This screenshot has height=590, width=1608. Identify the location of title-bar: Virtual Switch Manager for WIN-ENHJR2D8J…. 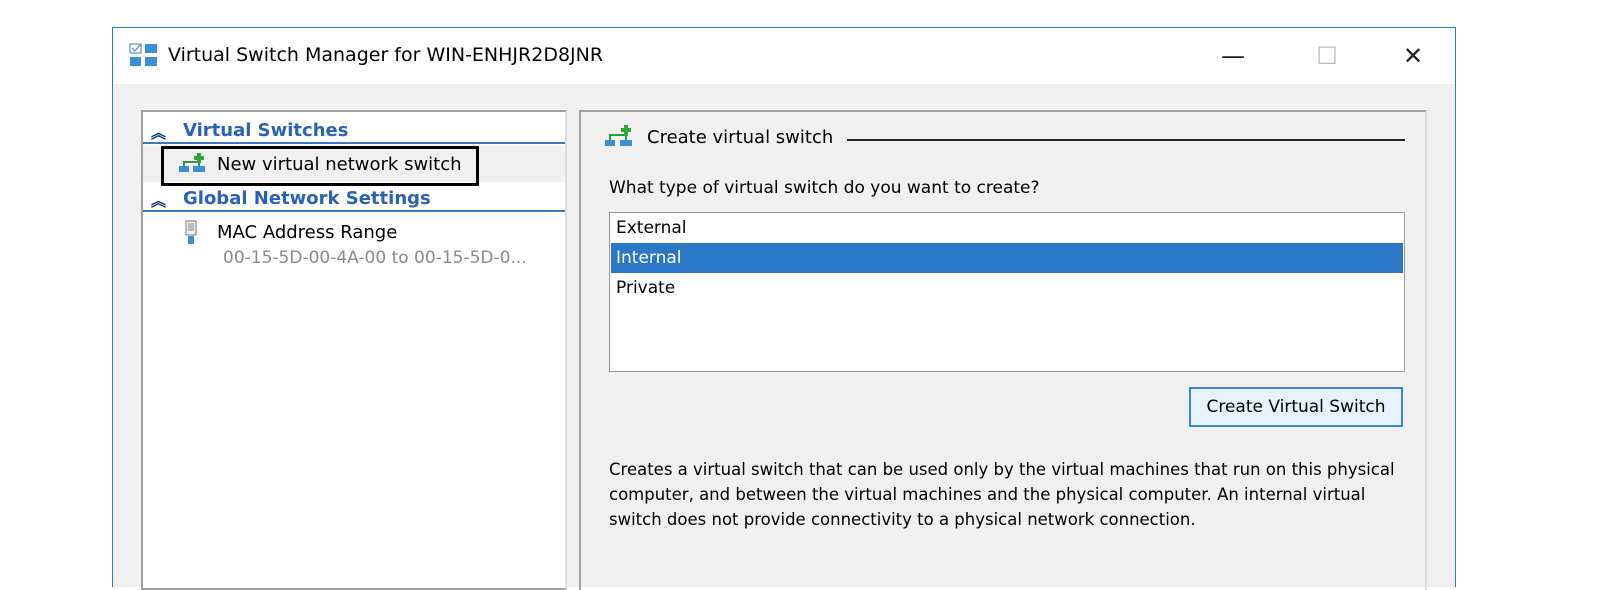
(784, 56).